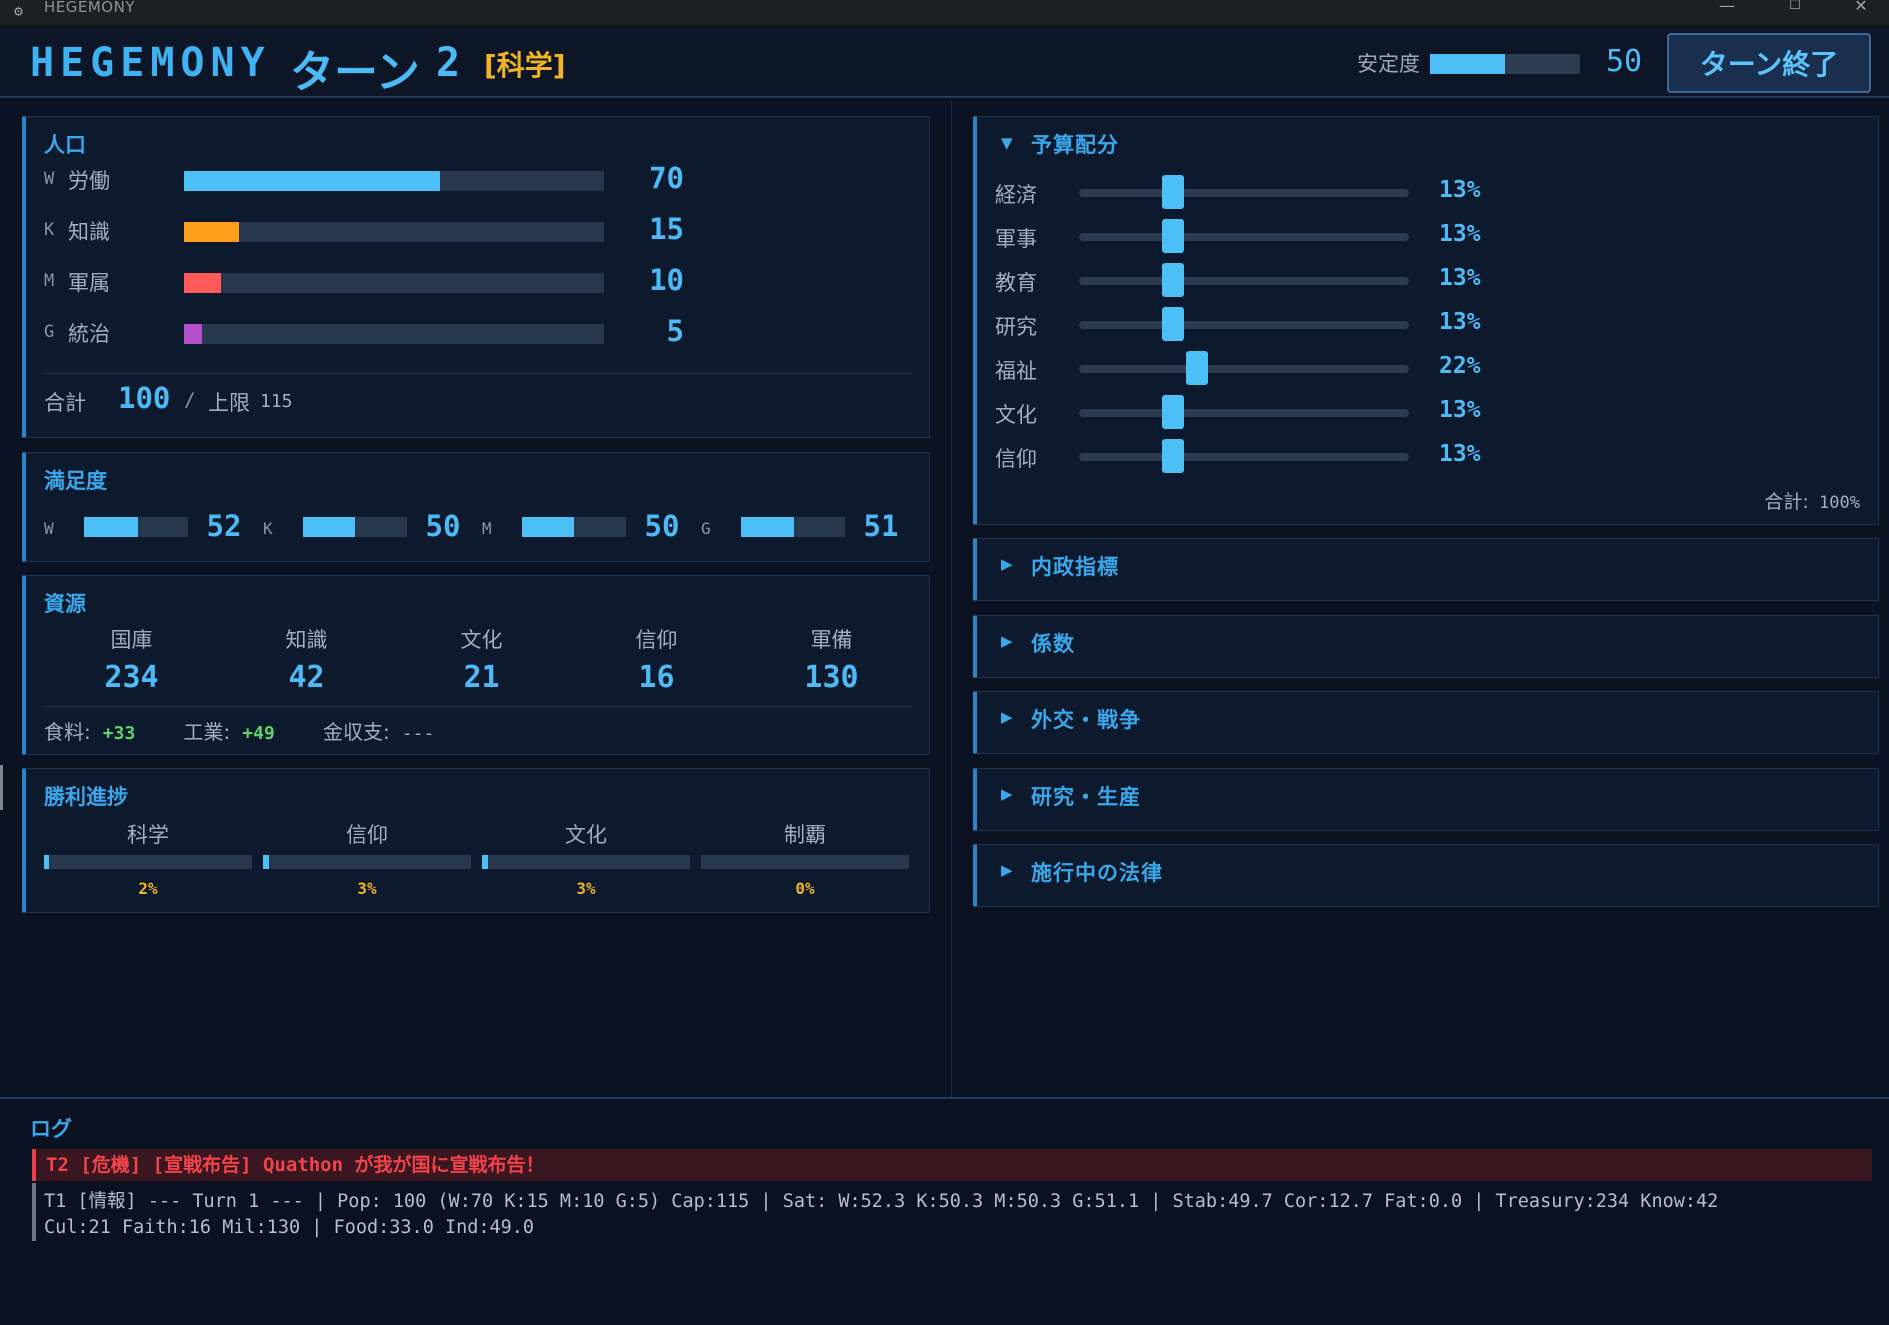 The width and height of the screenshot is (1889, 1325). I want to click on resize-handle, so click(1, 787).